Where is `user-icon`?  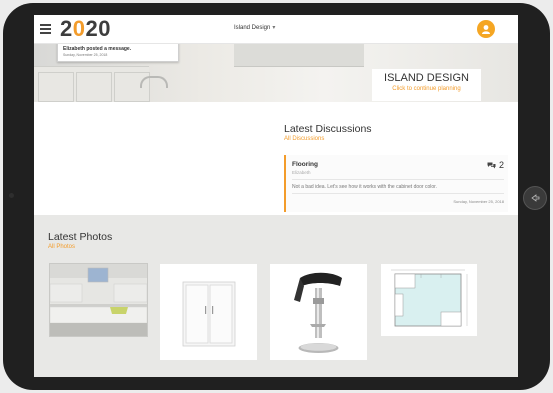
user-icon is located at coordinates (486, 29).